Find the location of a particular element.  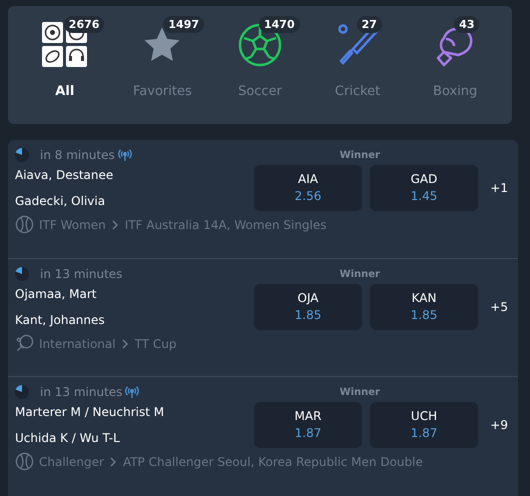

count-badge: 1497 is located at coordinates (183, 24).